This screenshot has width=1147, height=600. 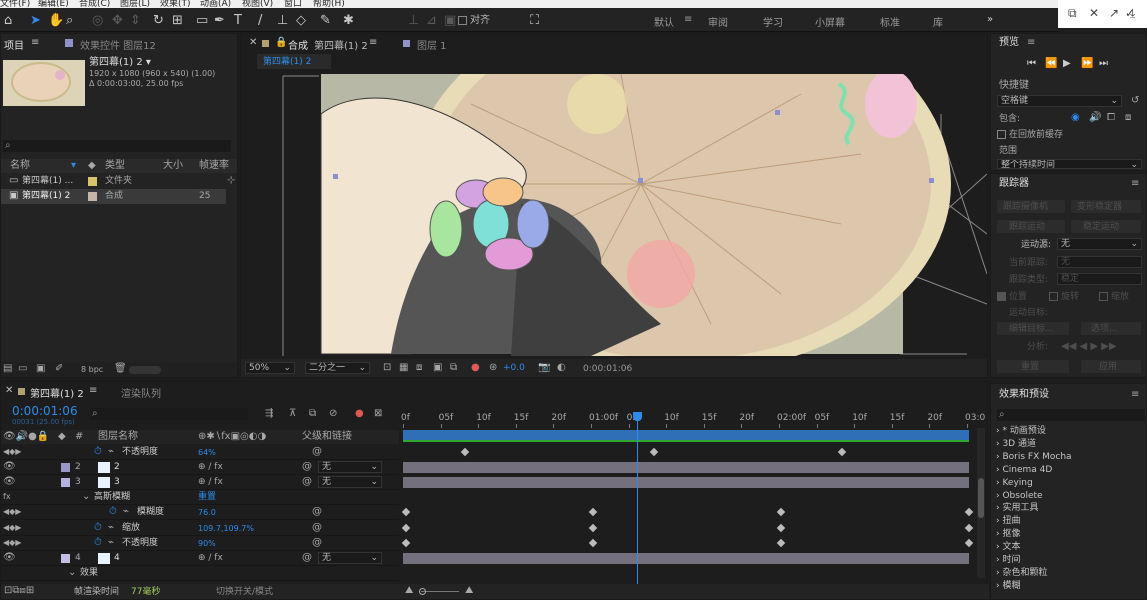 What do you see at coordinates (200, 468) in the screenshot?
I see `layer-row: 👁 2 2 ⊕ ∕ fx @ 无 ⌄` at bounding box center [200, 468].